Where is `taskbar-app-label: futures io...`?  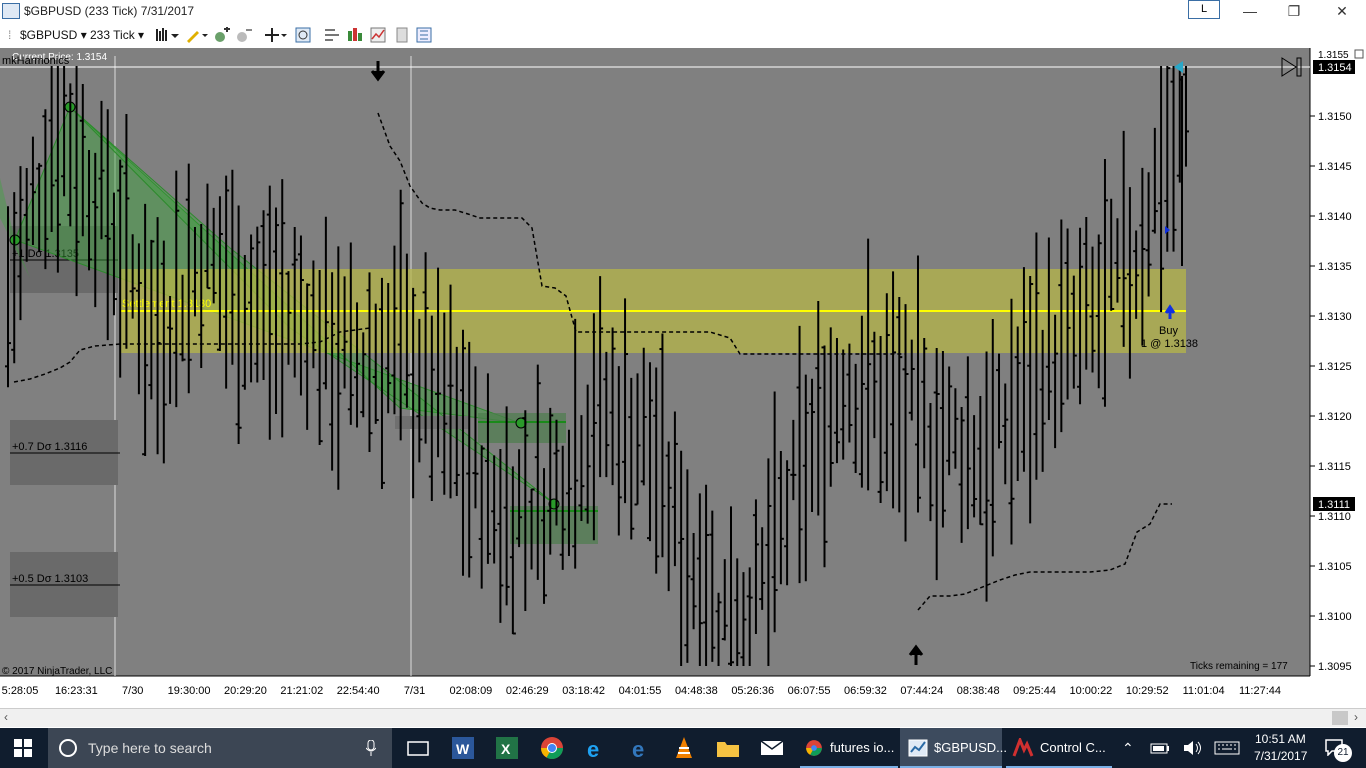
taskbar-app-label: futures io... is located at coordinates (862, 747).